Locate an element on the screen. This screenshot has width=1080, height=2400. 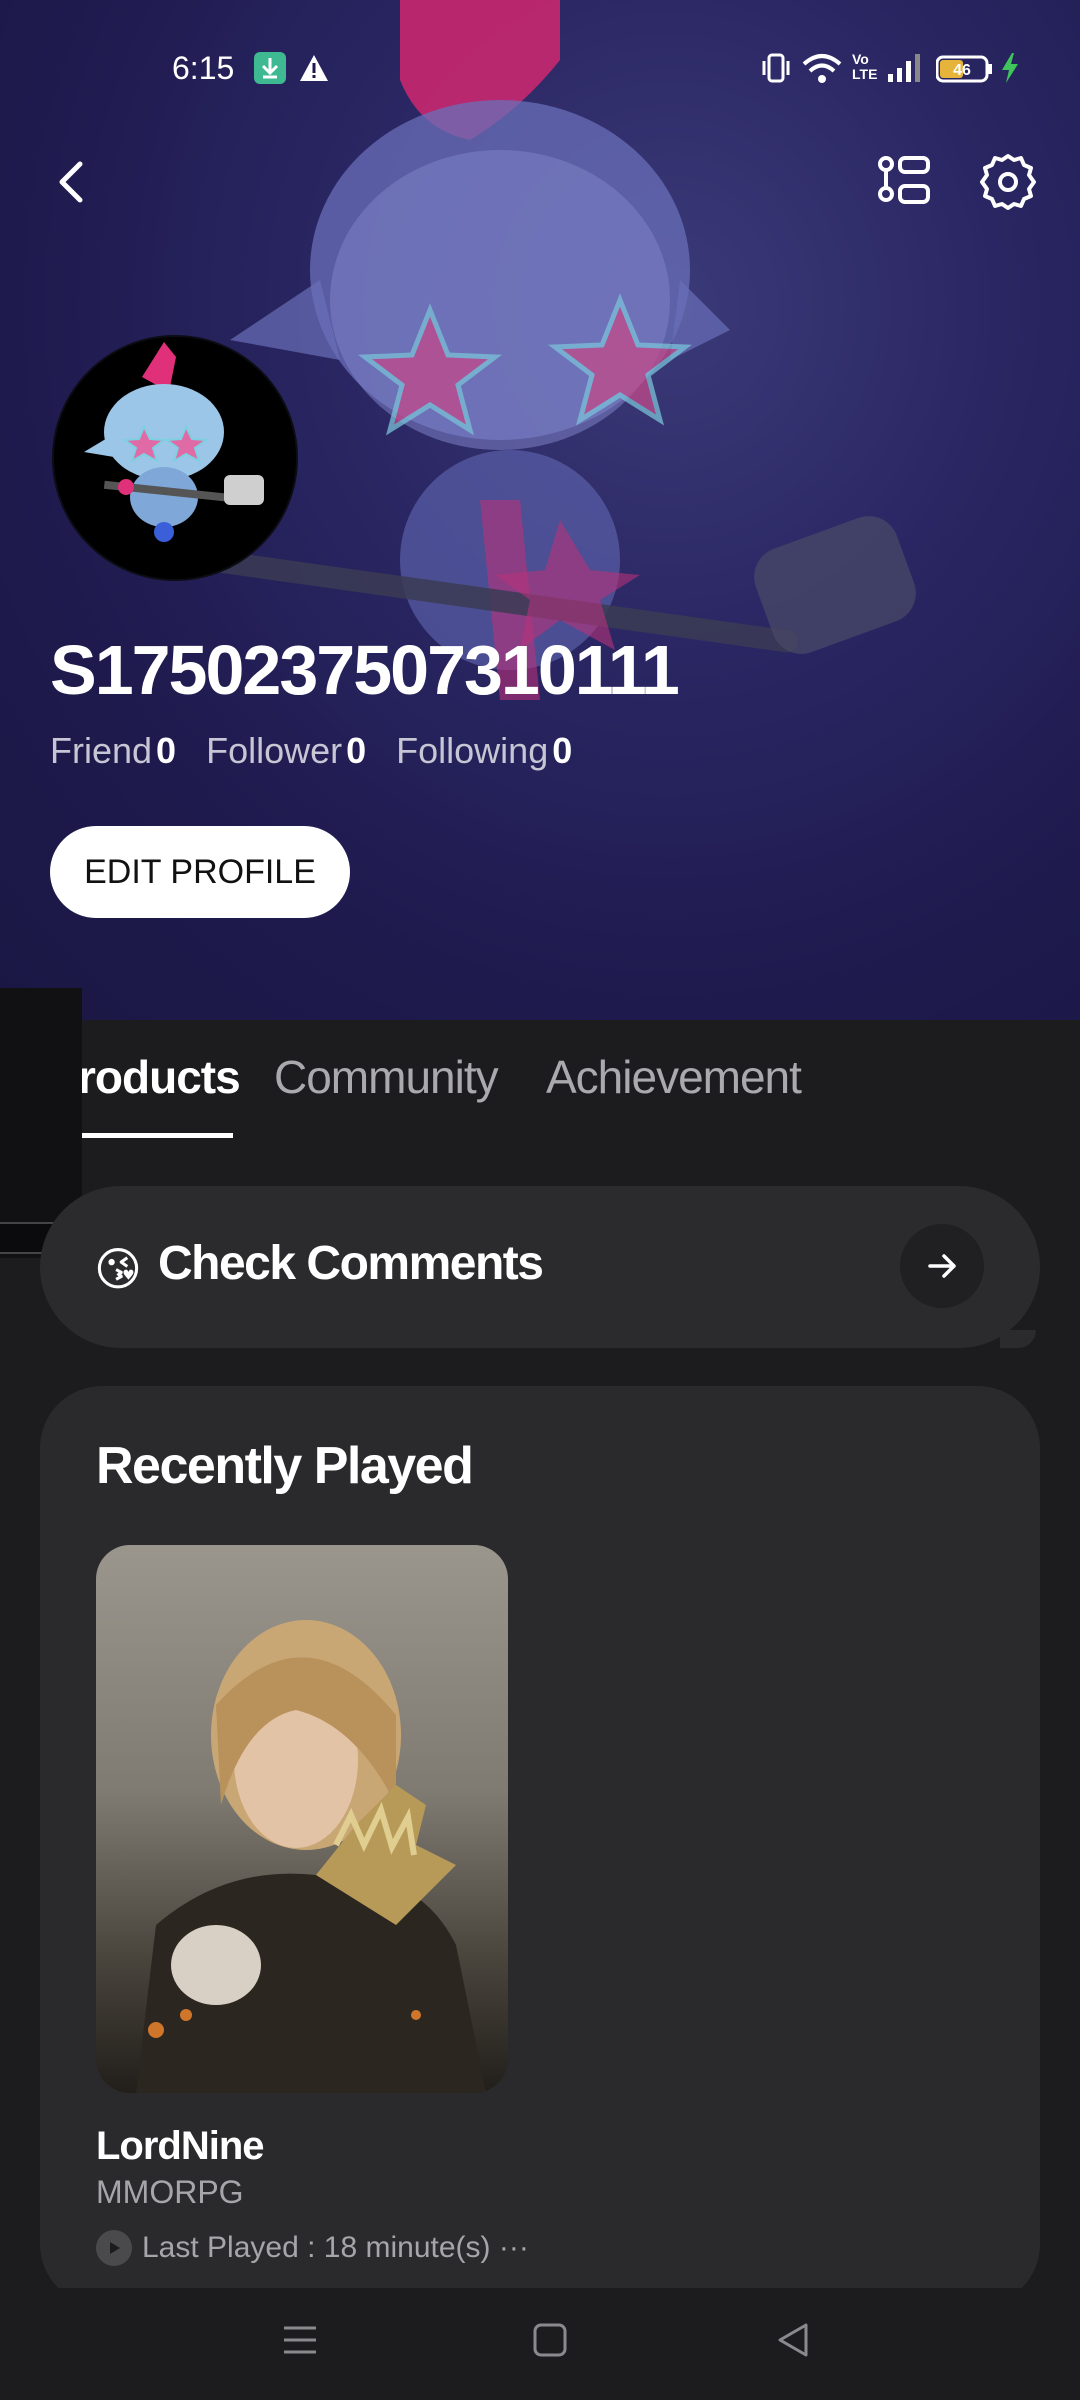
chevron-left-icon is located at coordinates (71, 182).